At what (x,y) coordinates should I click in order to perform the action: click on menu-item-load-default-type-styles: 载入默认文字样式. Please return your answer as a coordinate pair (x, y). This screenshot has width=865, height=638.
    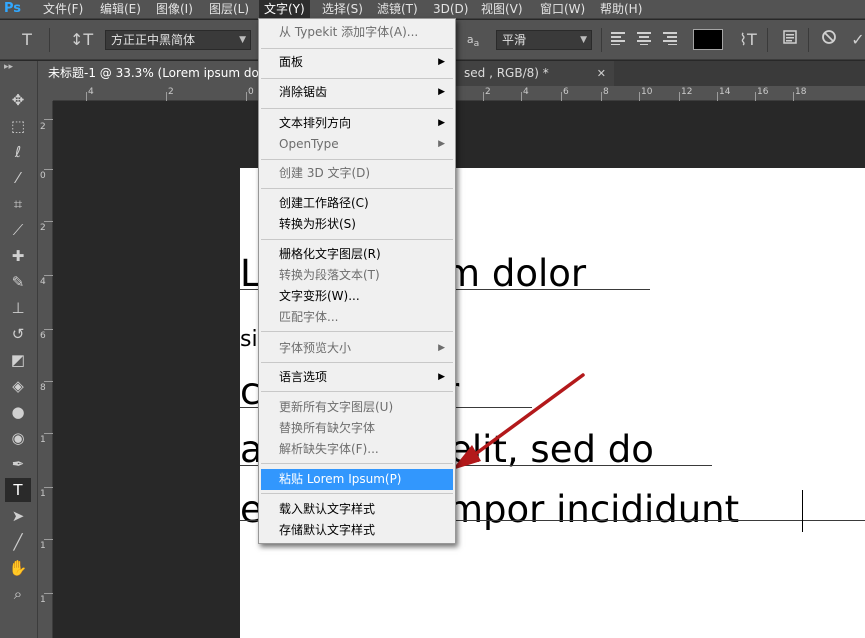
    Looking at the image, I should click on (357, 509).